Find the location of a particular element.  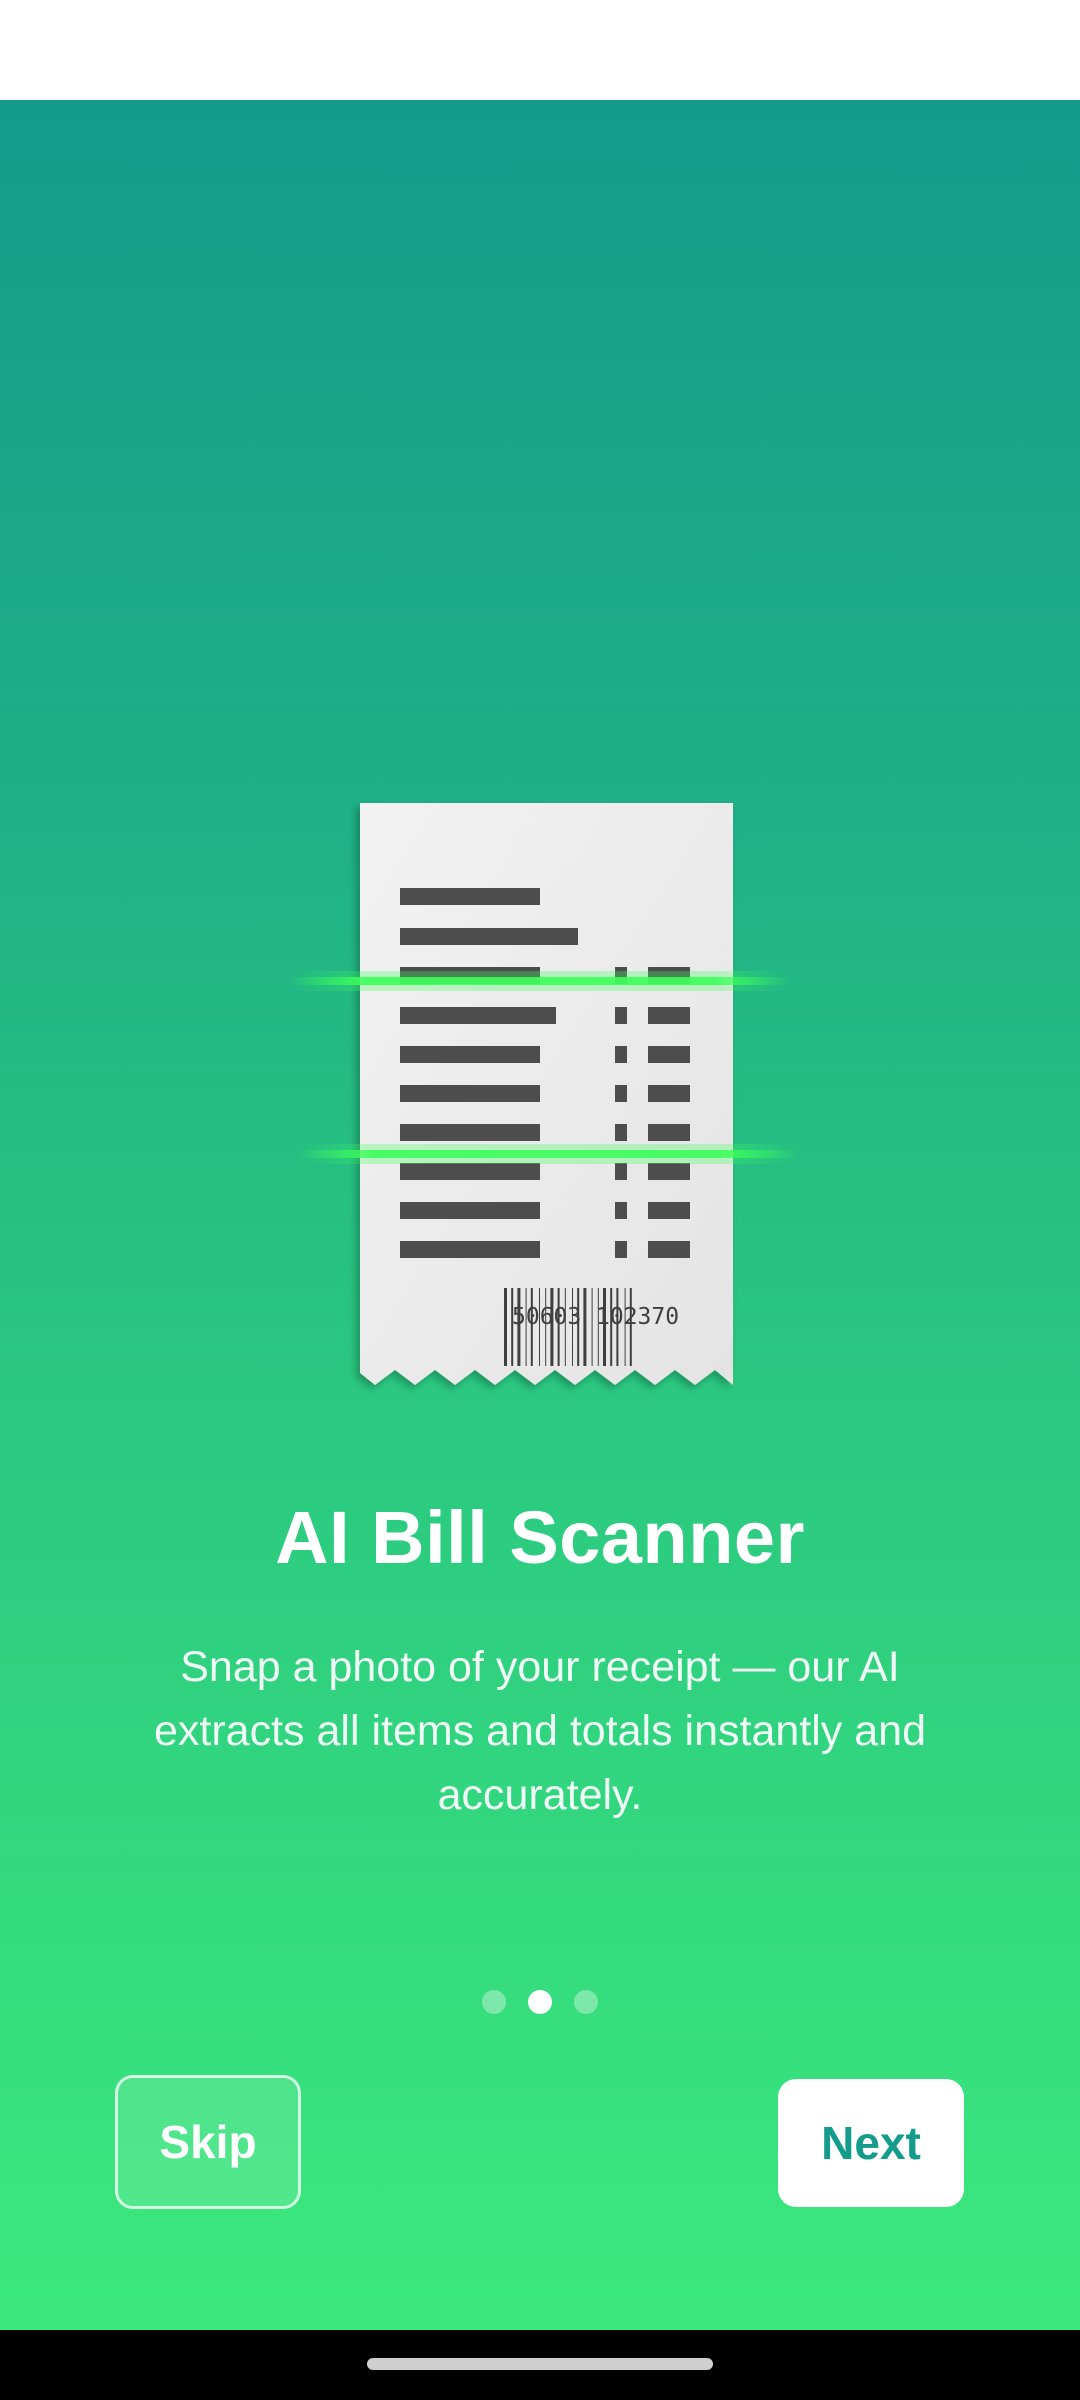

receipt-barcode-left: 50603 is located at coordinates (546, 1317).